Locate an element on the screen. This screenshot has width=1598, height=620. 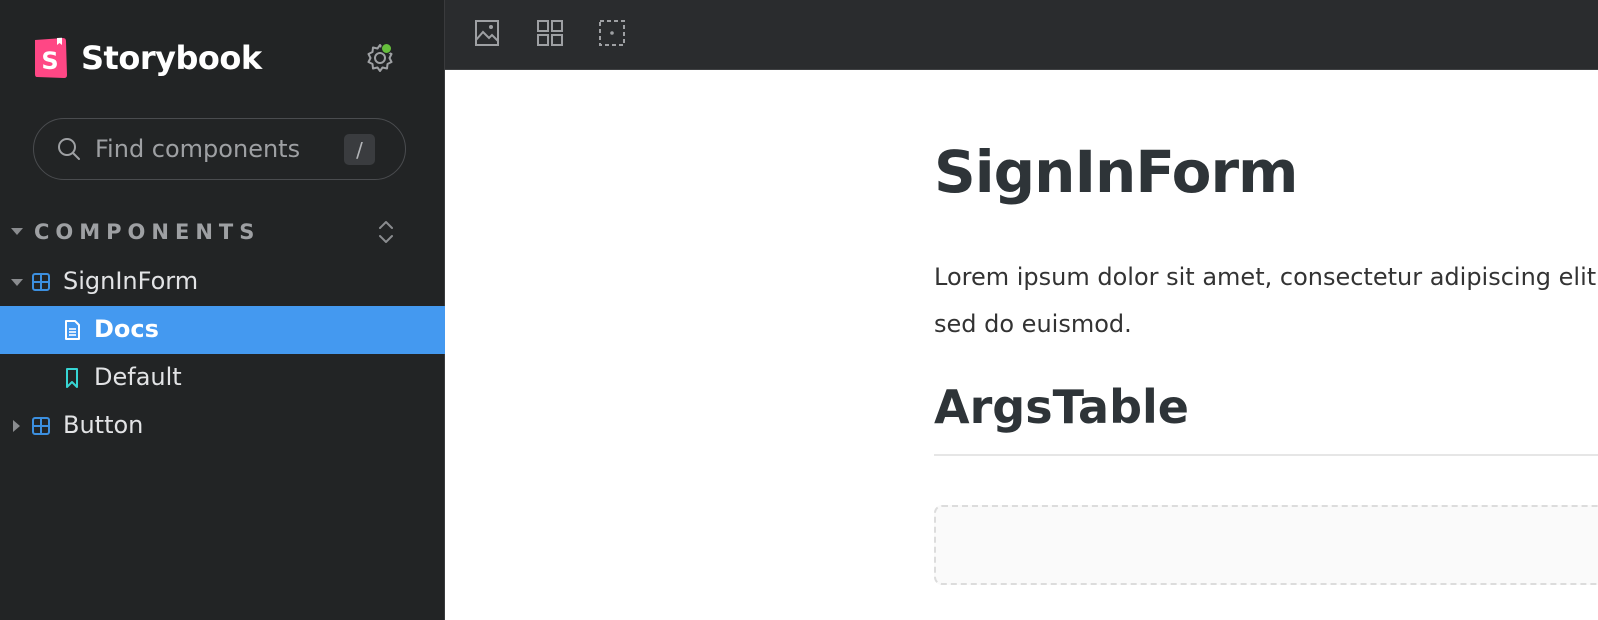
logo-letter: S is located at coordinates (49, 61).